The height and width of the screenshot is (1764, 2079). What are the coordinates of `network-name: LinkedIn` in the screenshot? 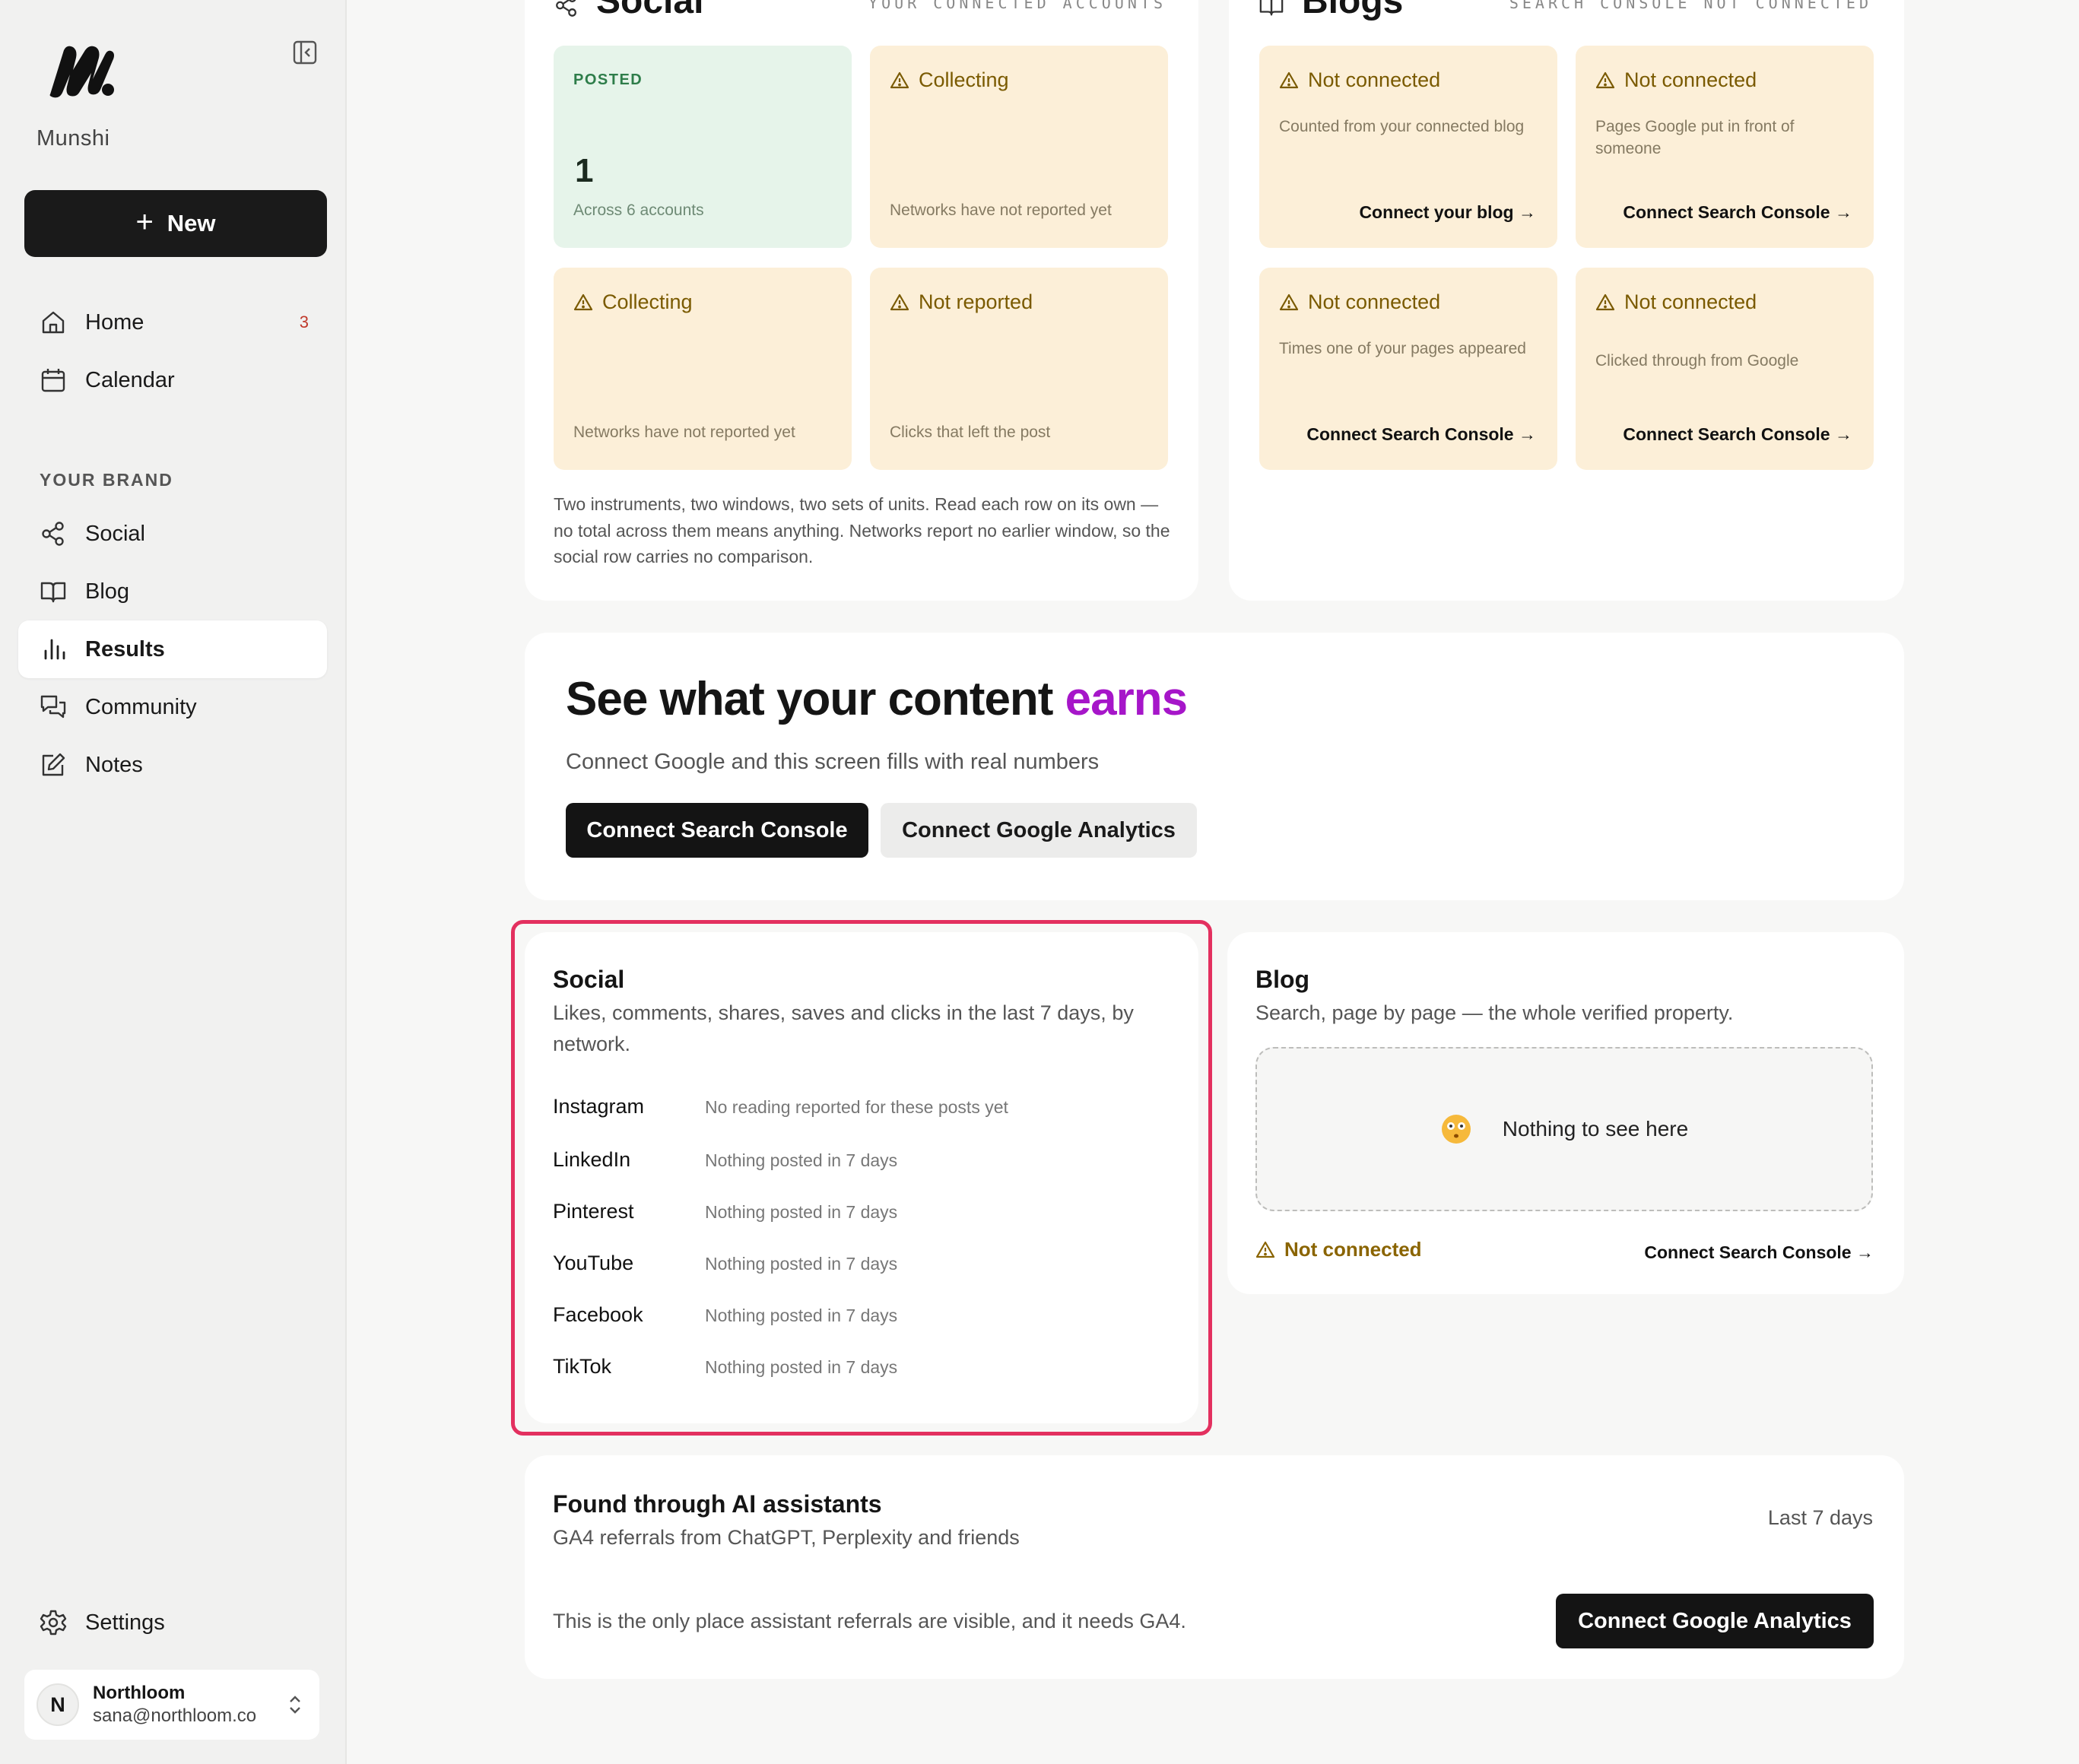 It's located at (592, 1159).